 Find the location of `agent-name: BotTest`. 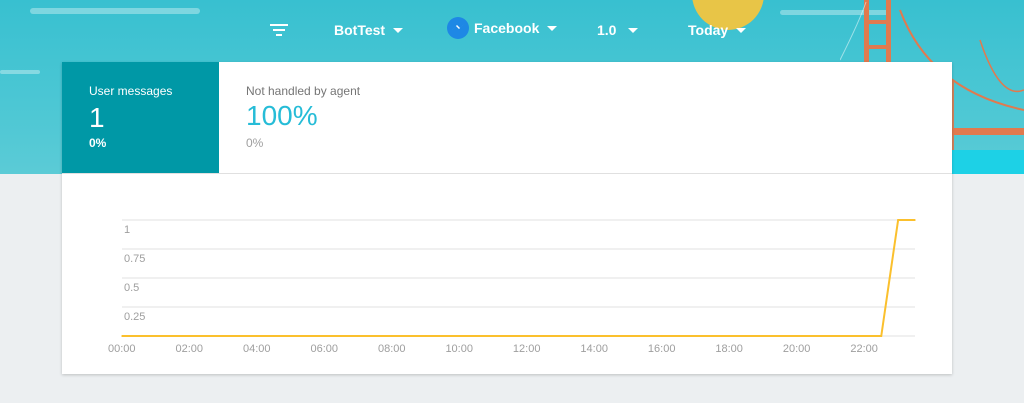

agent-name: BotTest is located at coordinates (360, 30).